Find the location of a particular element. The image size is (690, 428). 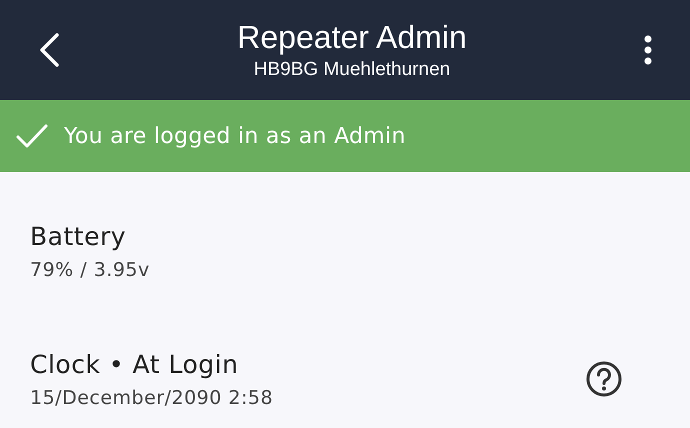

more-icon is located at coordinates (648, 50).